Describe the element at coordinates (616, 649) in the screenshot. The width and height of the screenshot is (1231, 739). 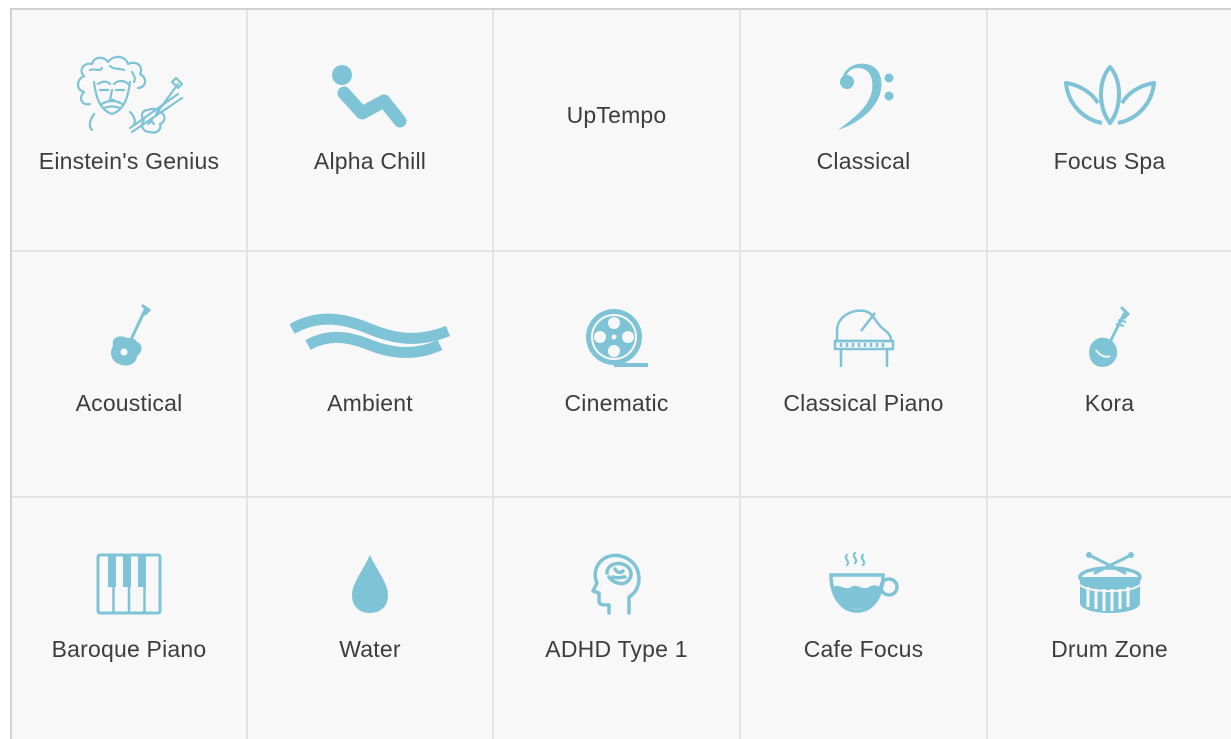
I see `tile-label: ADHD Type 1` at that location.